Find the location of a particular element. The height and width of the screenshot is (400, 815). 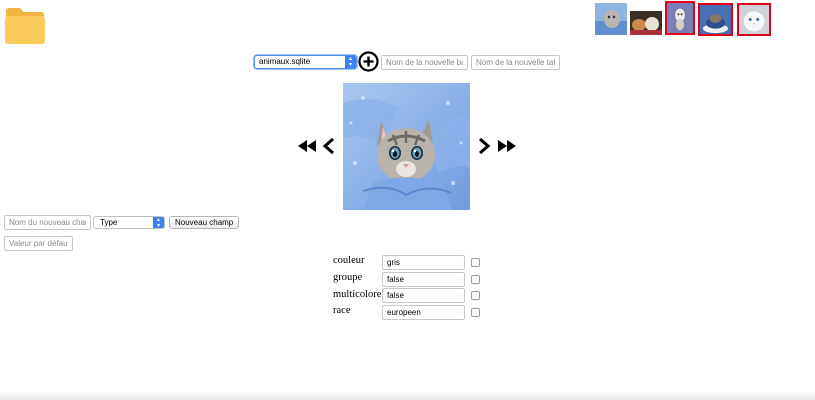

attr-checkbox-multicolore is located at coordinates (475, 295).